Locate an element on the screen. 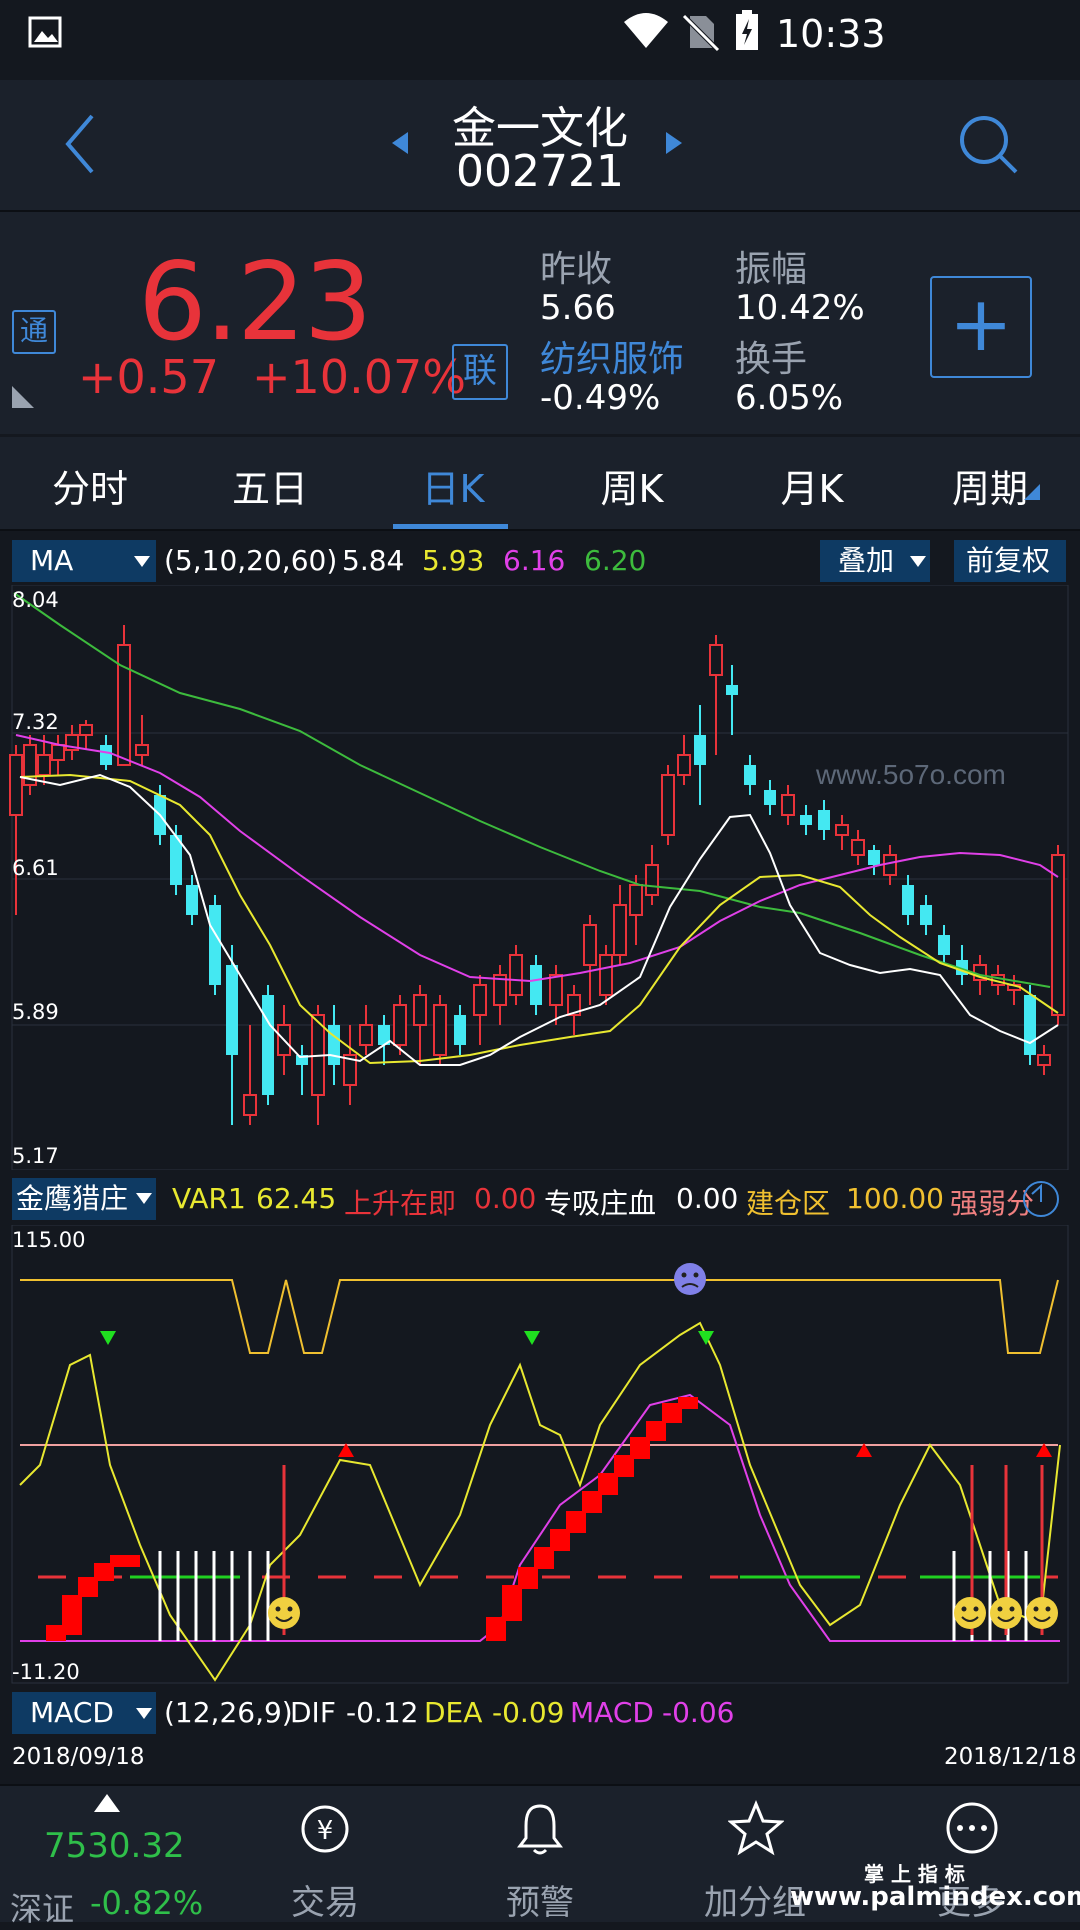  build-zone-value: 100.00 is located at coordinates (895, 1198).